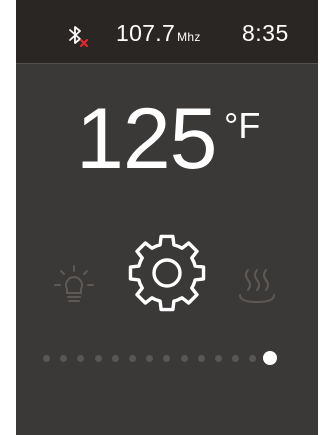 This screenshot has height=435, width=320. Describe the element at coordinates (257, 286) in the screenshot. I see `steam-icon` at that location.